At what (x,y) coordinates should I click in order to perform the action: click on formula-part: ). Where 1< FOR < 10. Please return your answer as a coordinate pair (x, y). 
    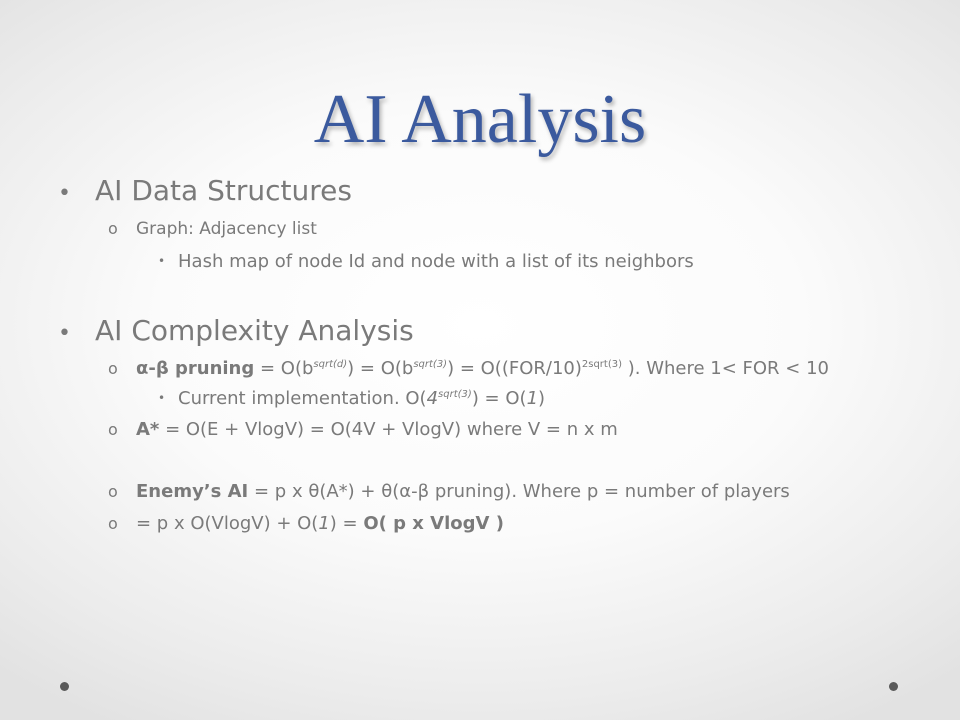
    Looking at the image, I should click on (725, 368).